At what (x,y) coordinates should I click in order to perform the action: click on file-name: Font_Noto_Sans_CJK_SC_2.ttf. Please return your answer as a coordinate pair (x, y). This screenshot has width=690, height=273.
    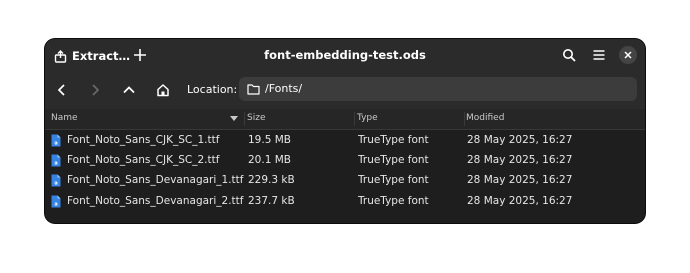
    Looking at the image, I should click on (143, 160).